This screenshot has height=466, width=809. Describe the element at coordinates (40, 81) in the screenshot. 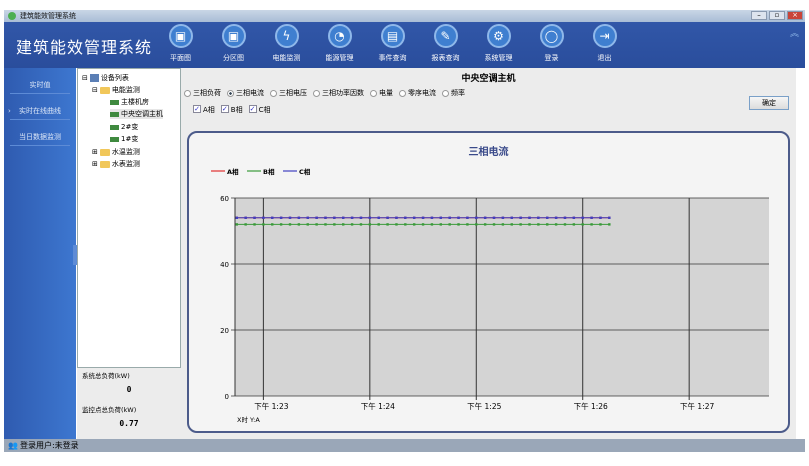

I see `sidebar-item-realtime: 实时值` at that location.